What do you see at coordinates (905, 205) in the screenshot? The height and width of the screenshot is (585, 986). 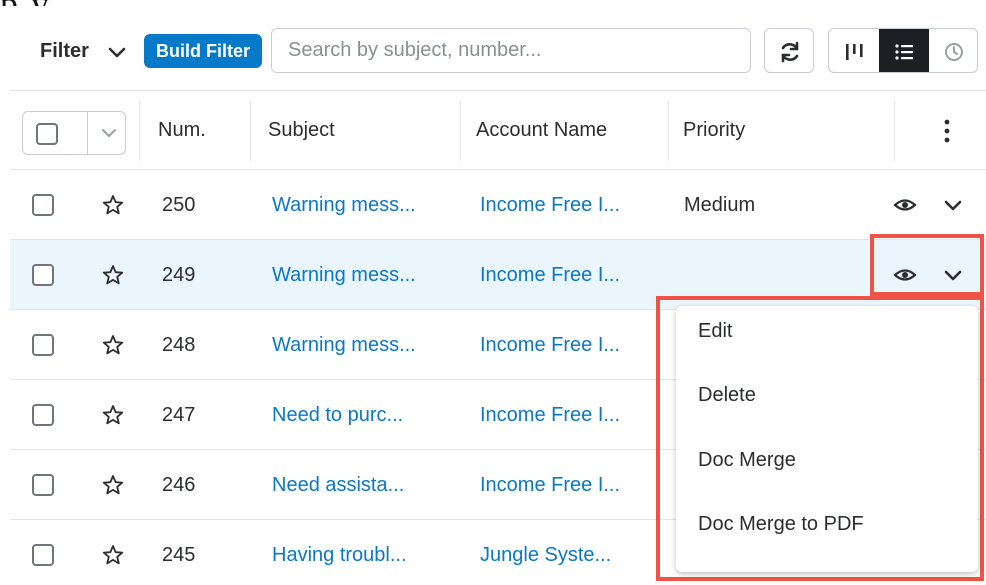 I see `eye-icon` at bounding box center [905, 205].